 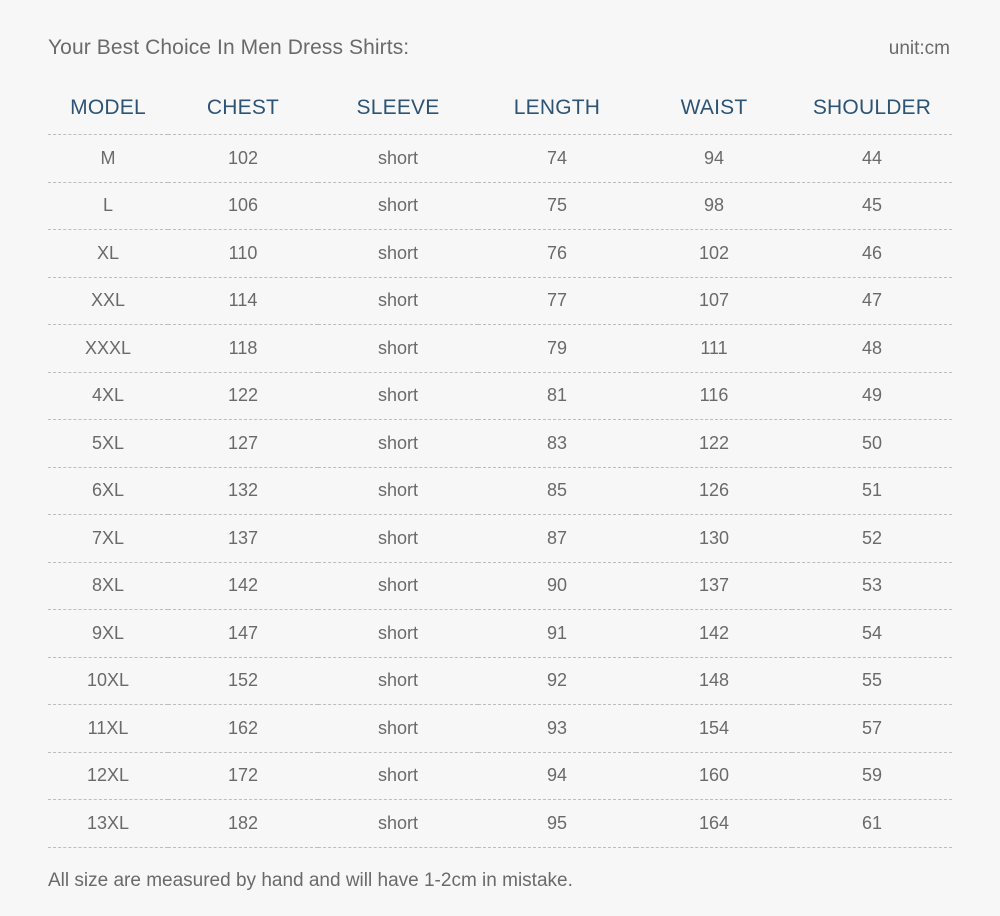 I want to click on cell-waist: 102, so click(x=714, y=253).